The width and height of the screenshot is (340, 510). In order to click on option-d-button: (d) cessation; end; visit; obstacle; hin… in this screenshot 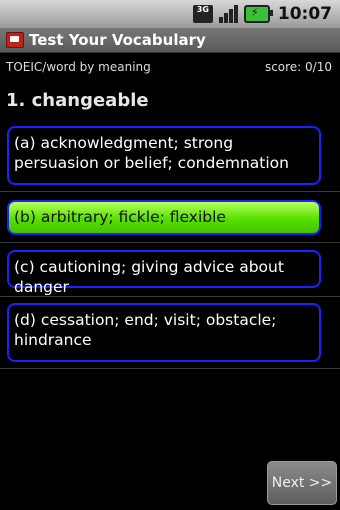, I will do `click(164, 332)`.